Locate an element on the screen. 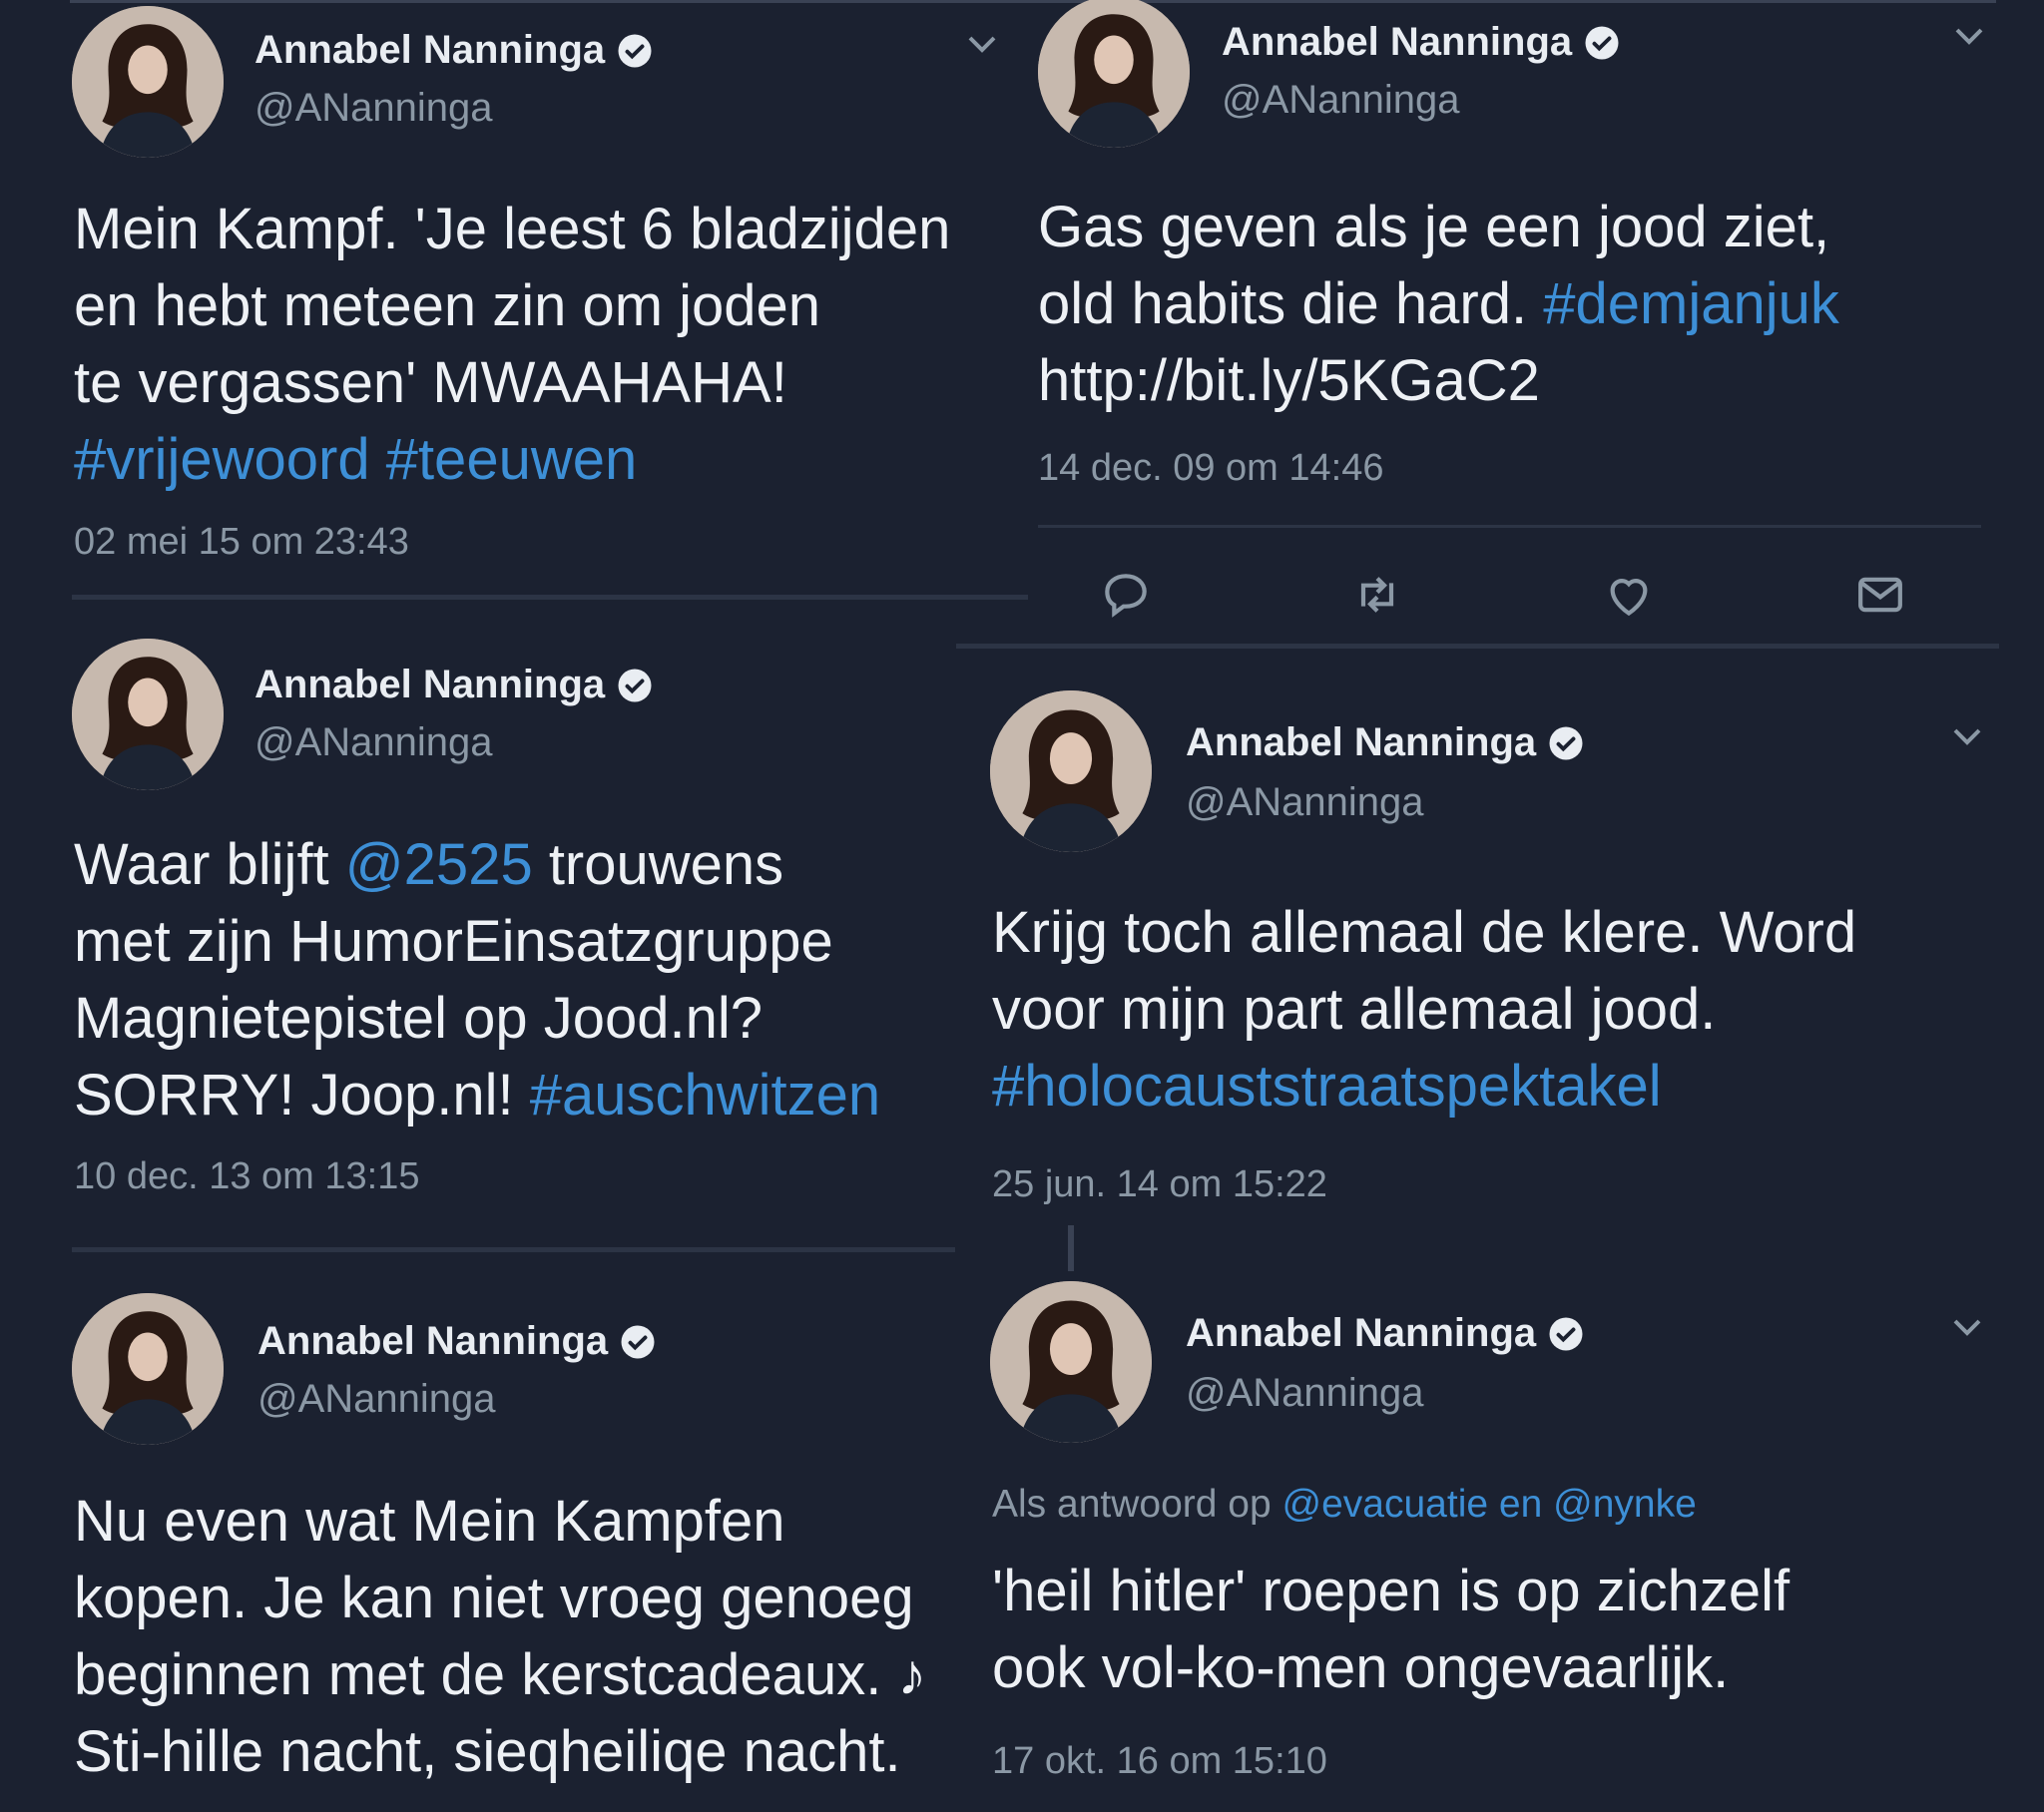 This screenshot has height=1812, width=2044. tweet-line: Waar blijft @2525 trouwens is located at coordinates (477, 864).